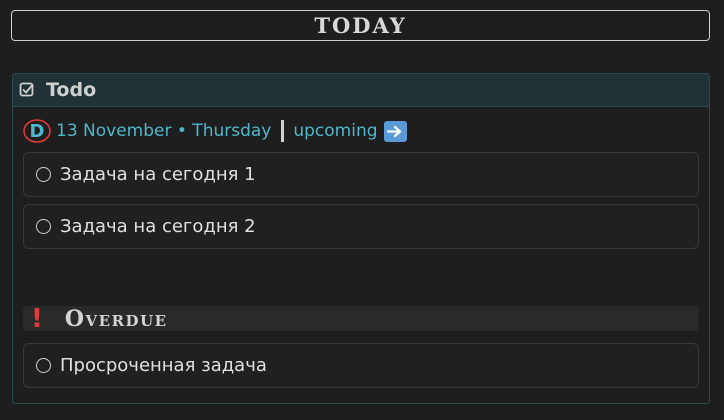 The height and width of the screenshot is (420, 724). What do you see at coordinates (37, 318) in the screenshot?
I see `exclamation-icon: !` at bounding box center [37, 318].